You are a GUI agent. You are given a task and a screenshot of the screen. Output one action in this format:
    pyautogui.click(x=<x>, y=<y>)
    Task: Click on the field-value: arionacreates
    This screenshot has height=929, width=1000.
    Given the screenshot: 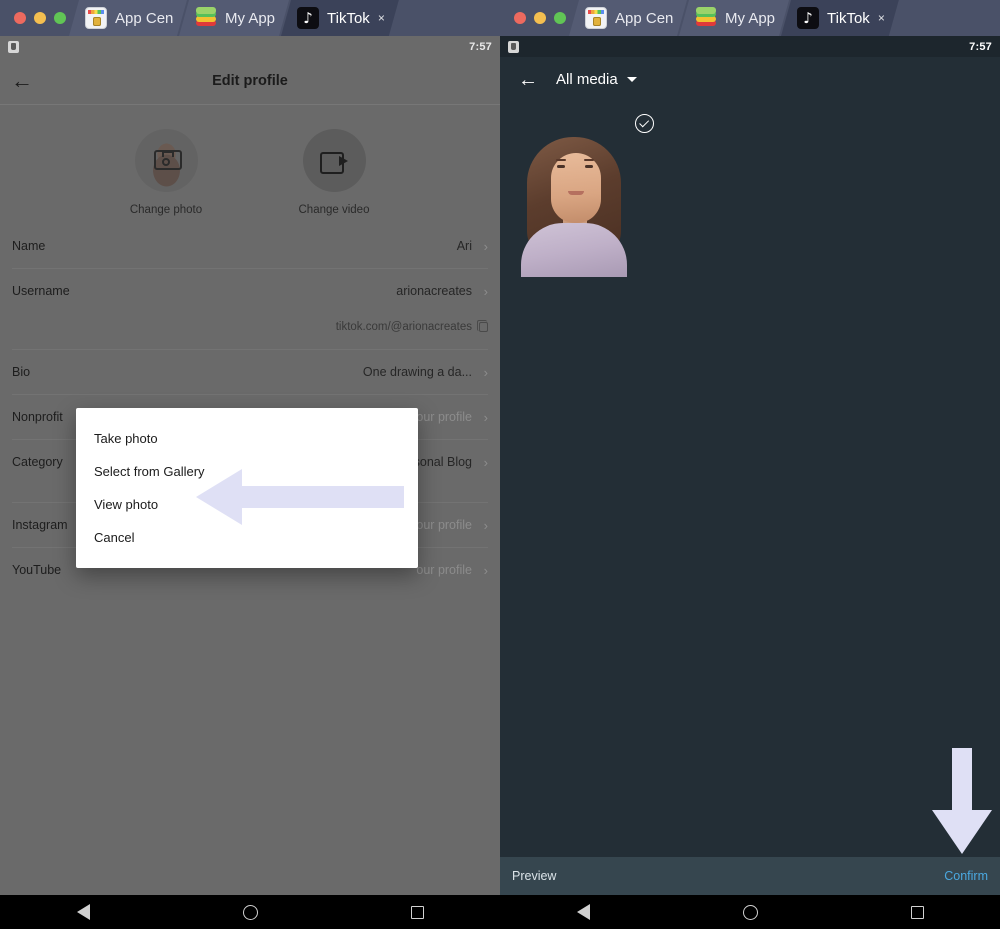 What is the action you would take?
    pyautogui.click(x=434, y=291)
    